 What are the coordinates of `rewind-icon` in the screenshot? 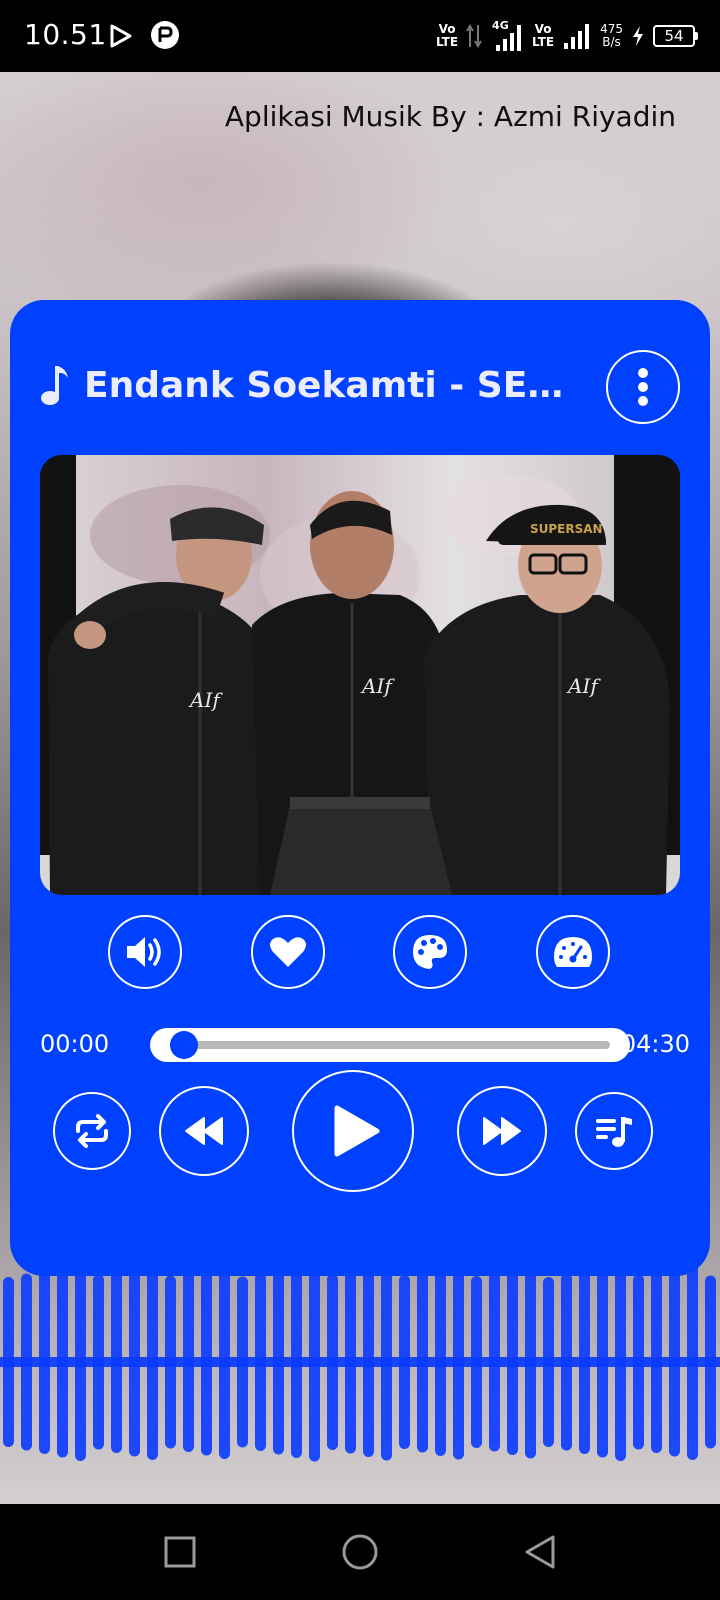 It's located at (204, 1131).